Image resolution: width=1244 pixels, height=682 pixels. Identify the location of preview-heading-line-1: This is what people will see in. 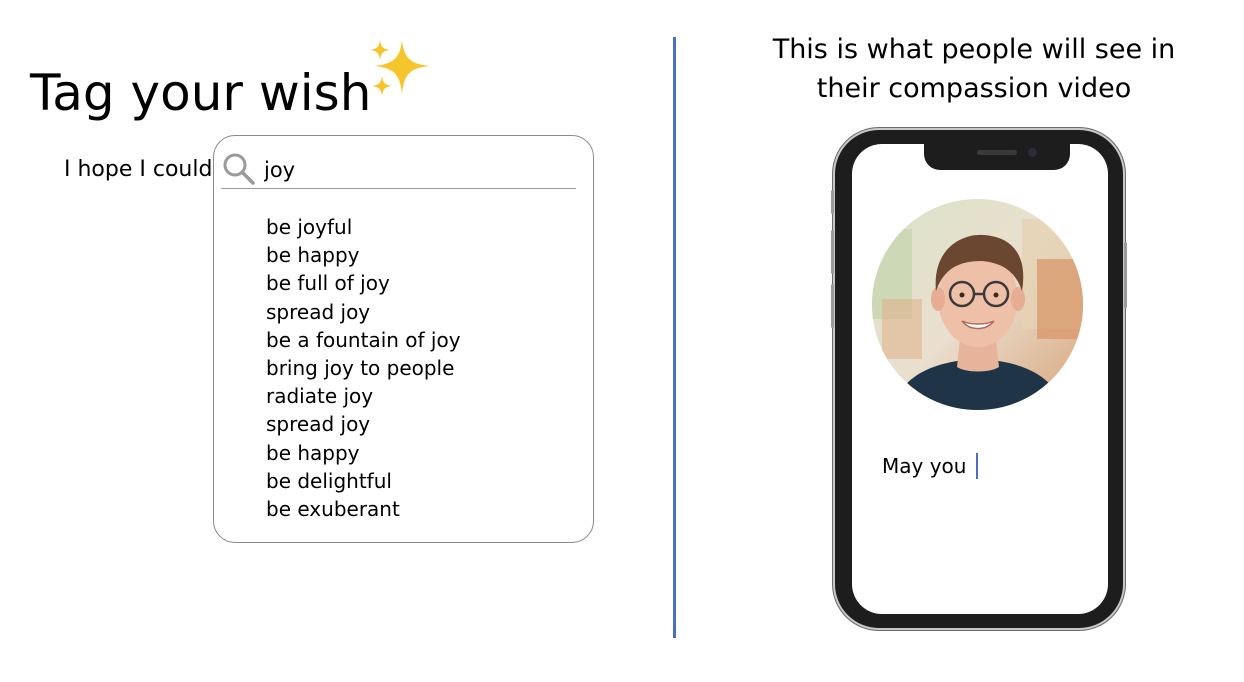
(974, 49).